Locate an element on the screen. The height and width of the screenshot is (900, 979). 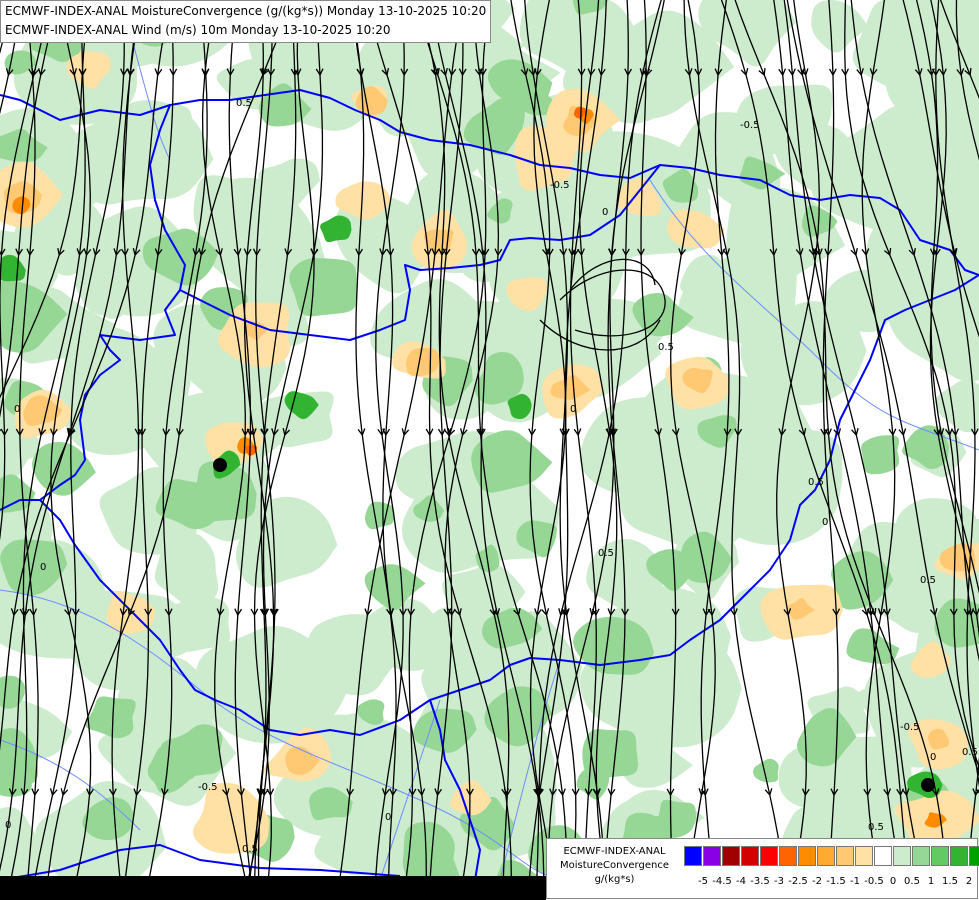
convergence-area is located at coordinates (323, 287).